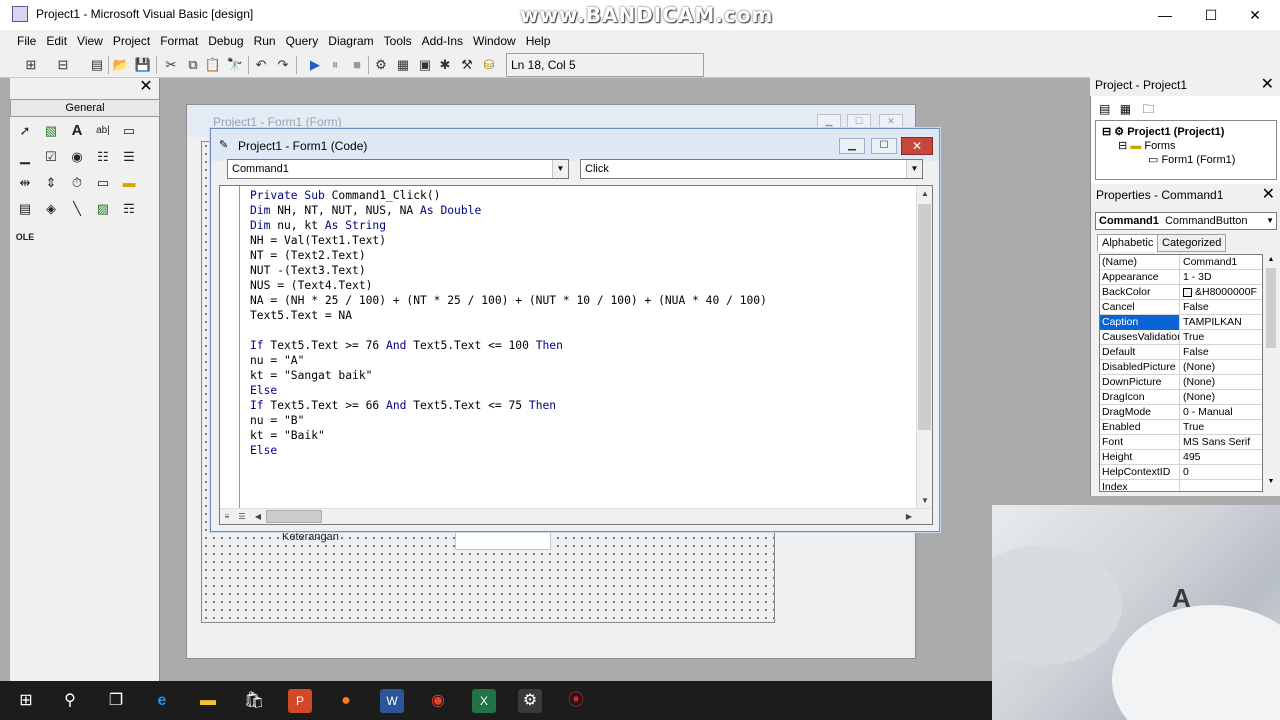 The height and width of the screenshot is (720, 1280). Describe the element at coordinates (51, 183) in the screenshot. I see `vscrollbar-tool-icon: ⇕` at that location.